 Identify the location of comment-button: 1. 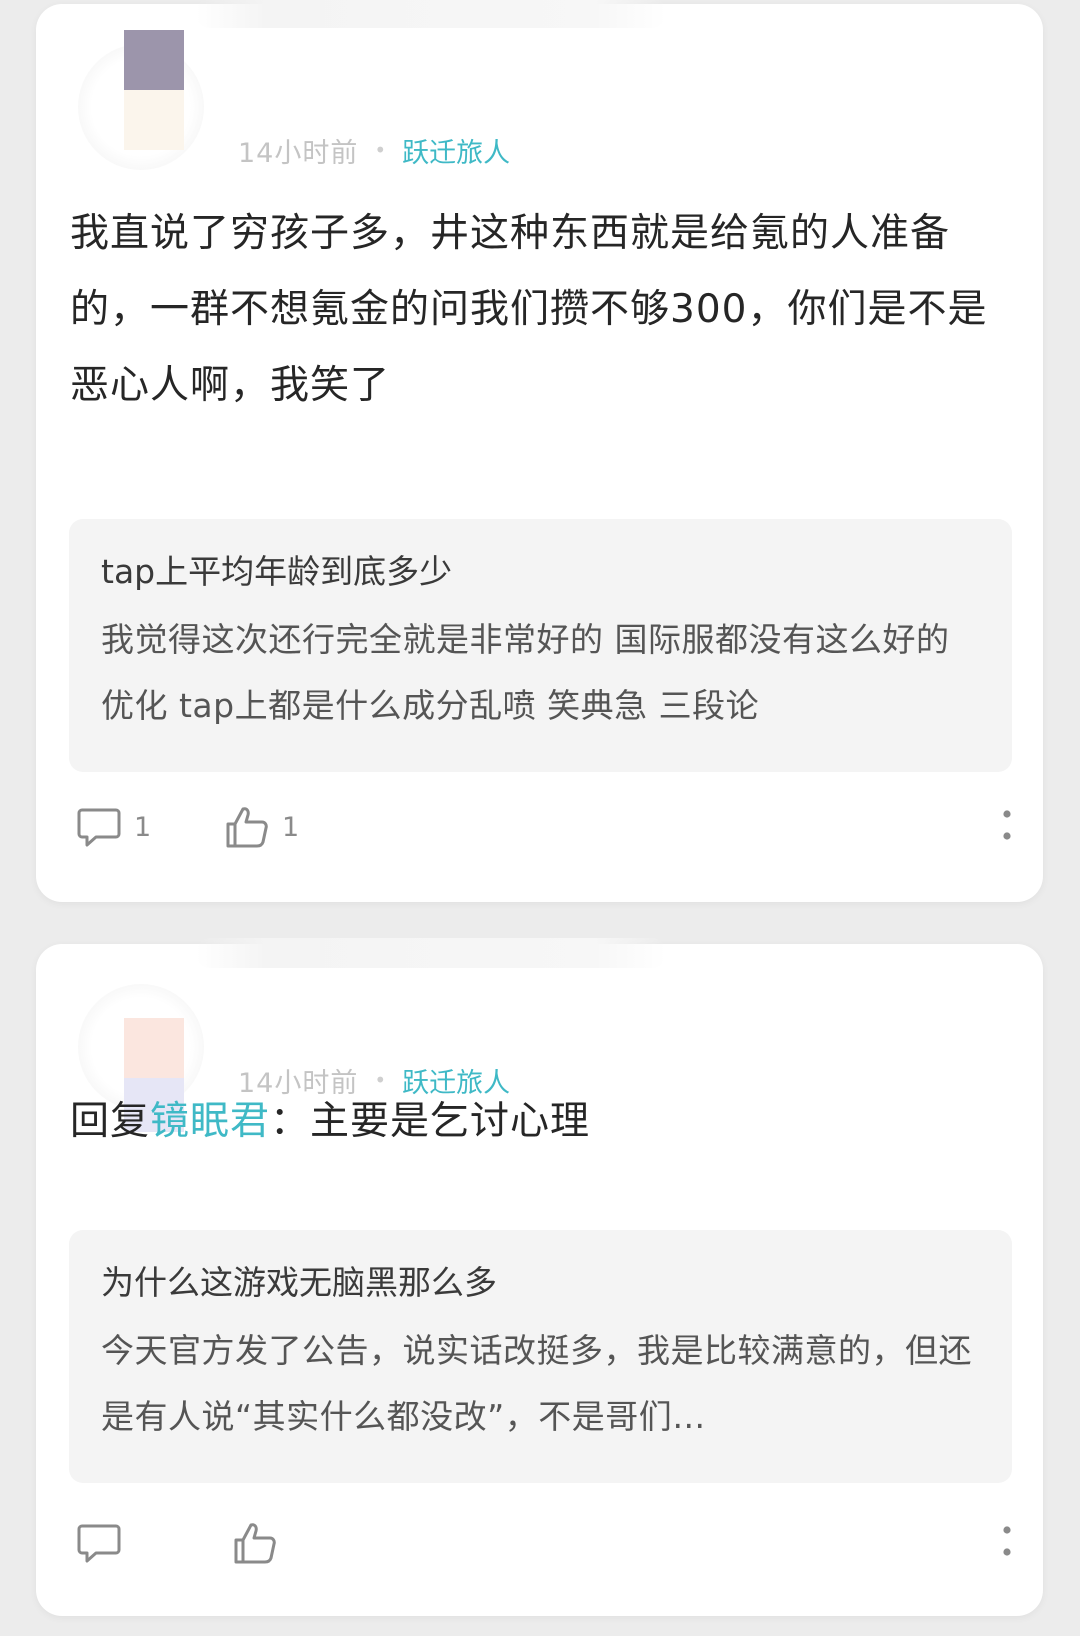
(113, 827).